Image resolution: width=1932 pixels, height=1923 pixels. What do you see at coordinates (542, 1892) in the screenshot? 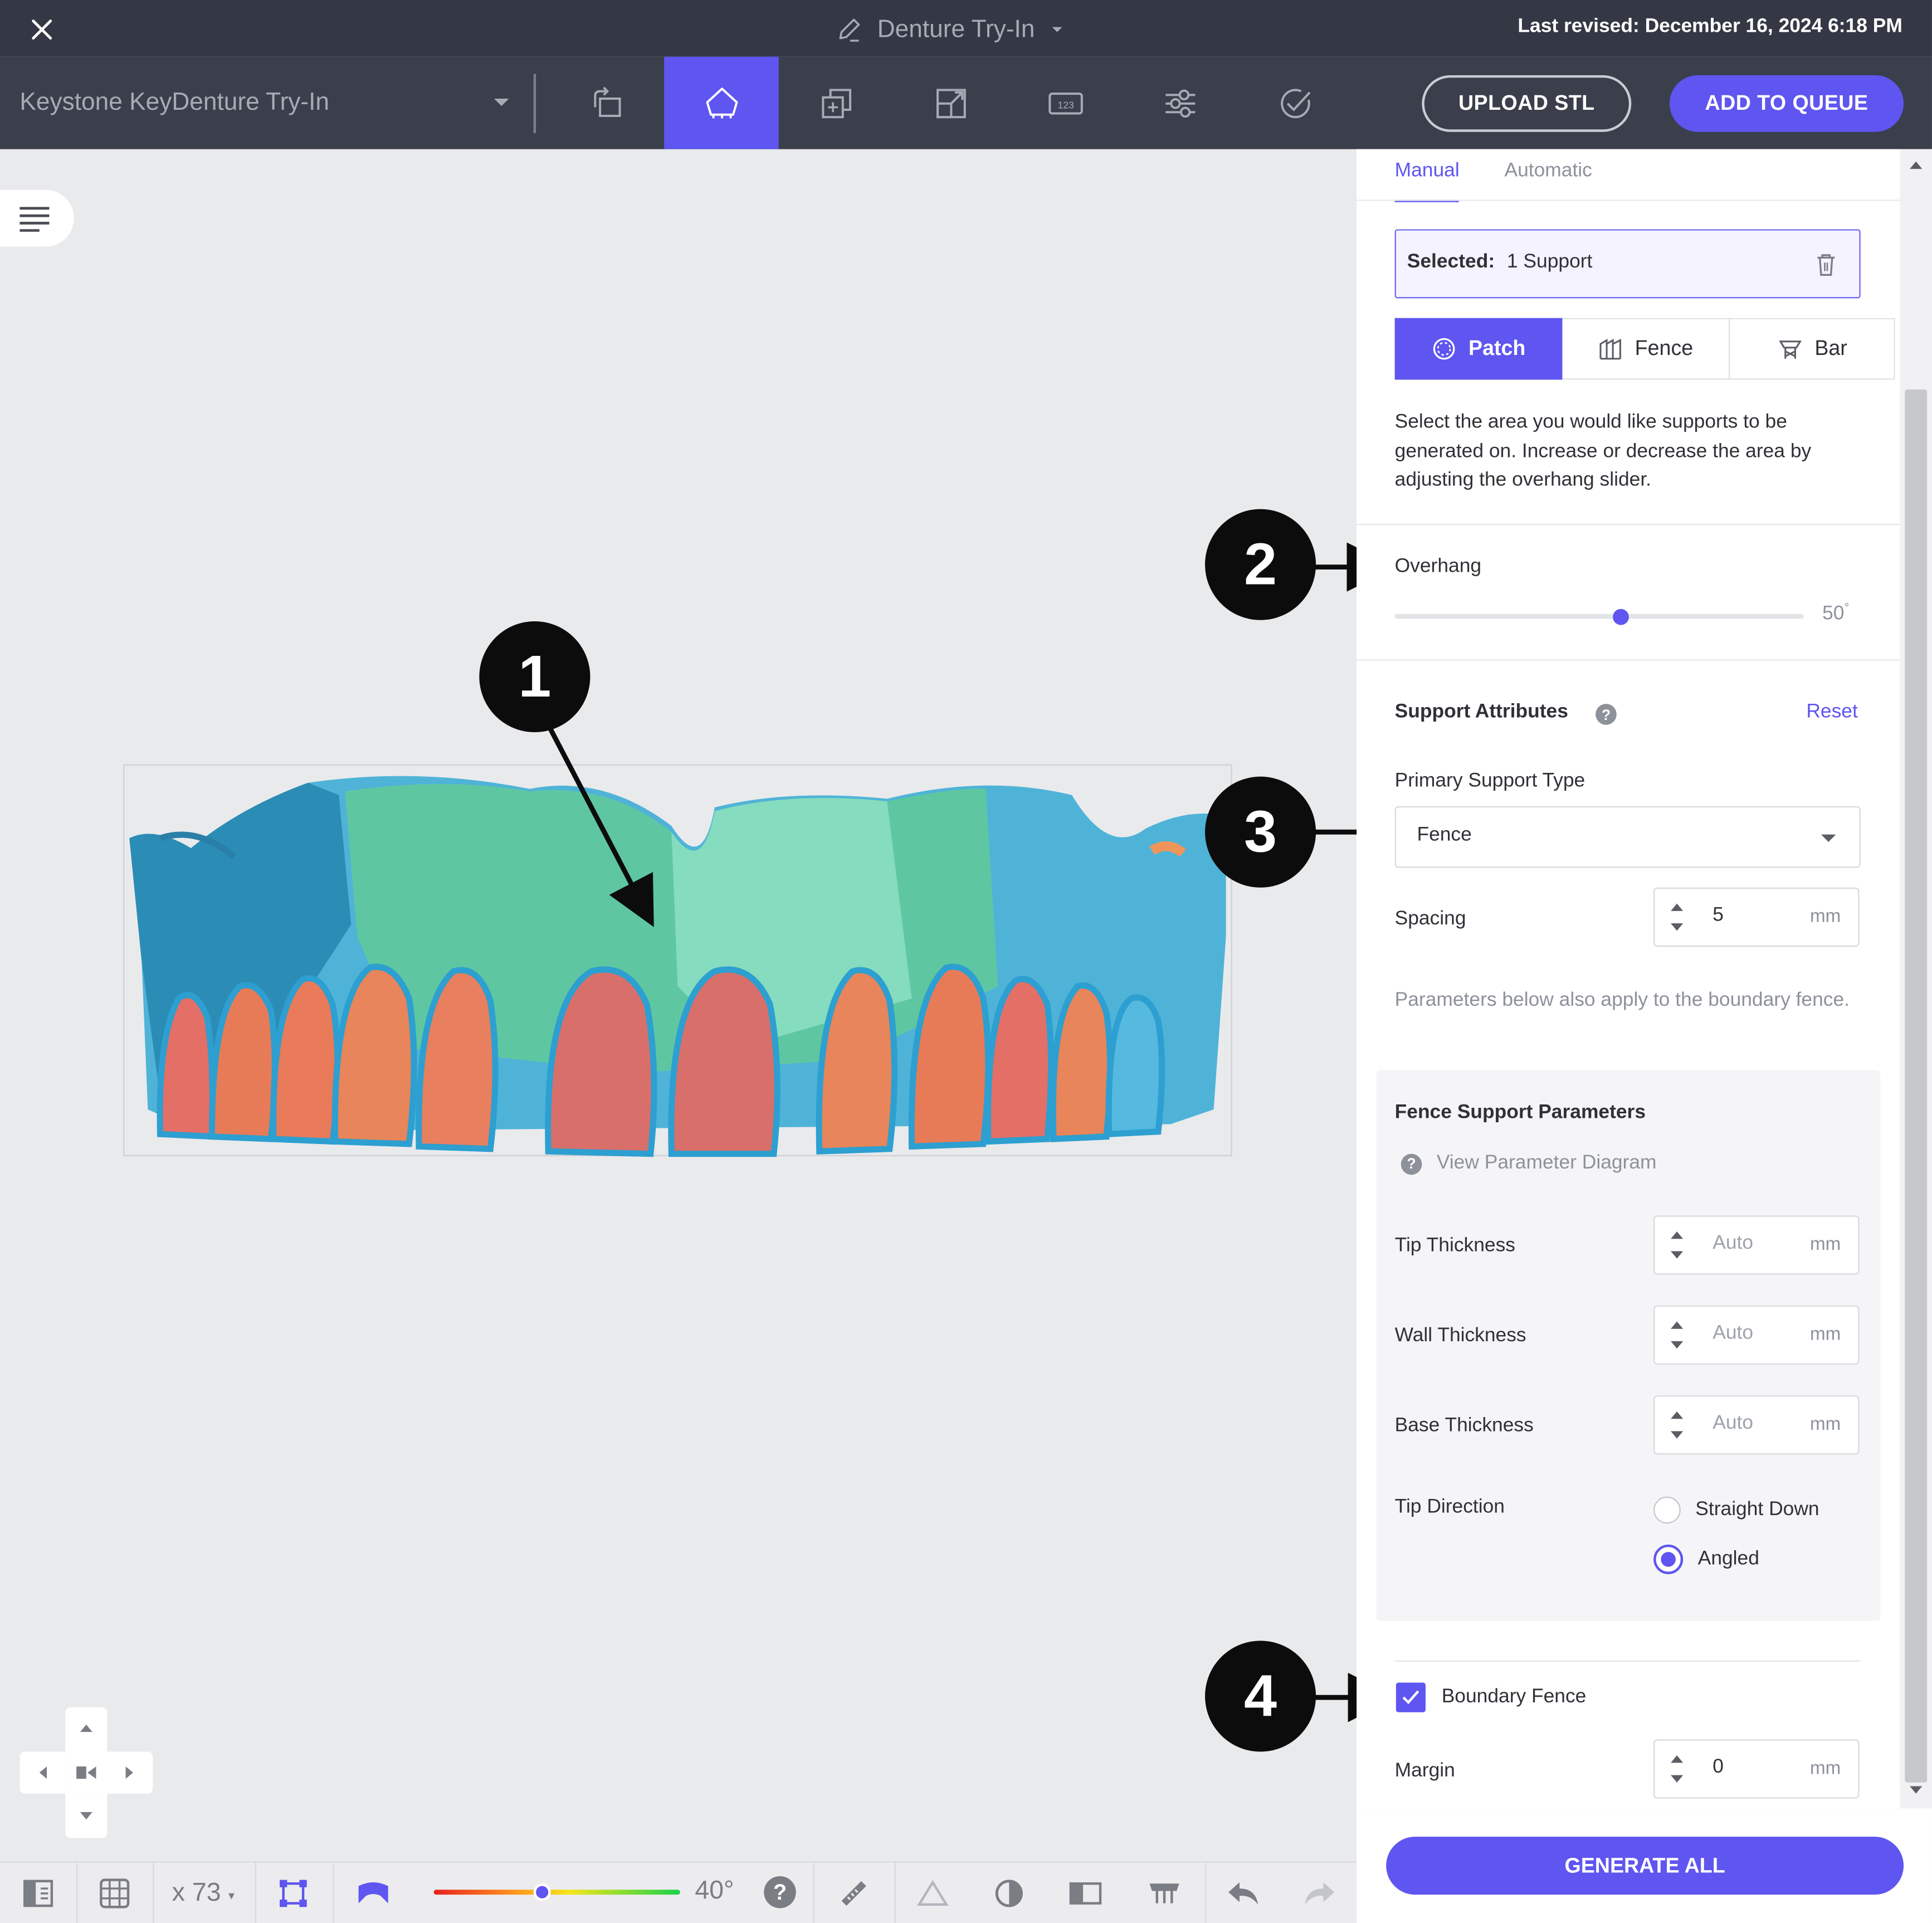
I see `angle-slider-thumb` at bounding box center [542, 1892].